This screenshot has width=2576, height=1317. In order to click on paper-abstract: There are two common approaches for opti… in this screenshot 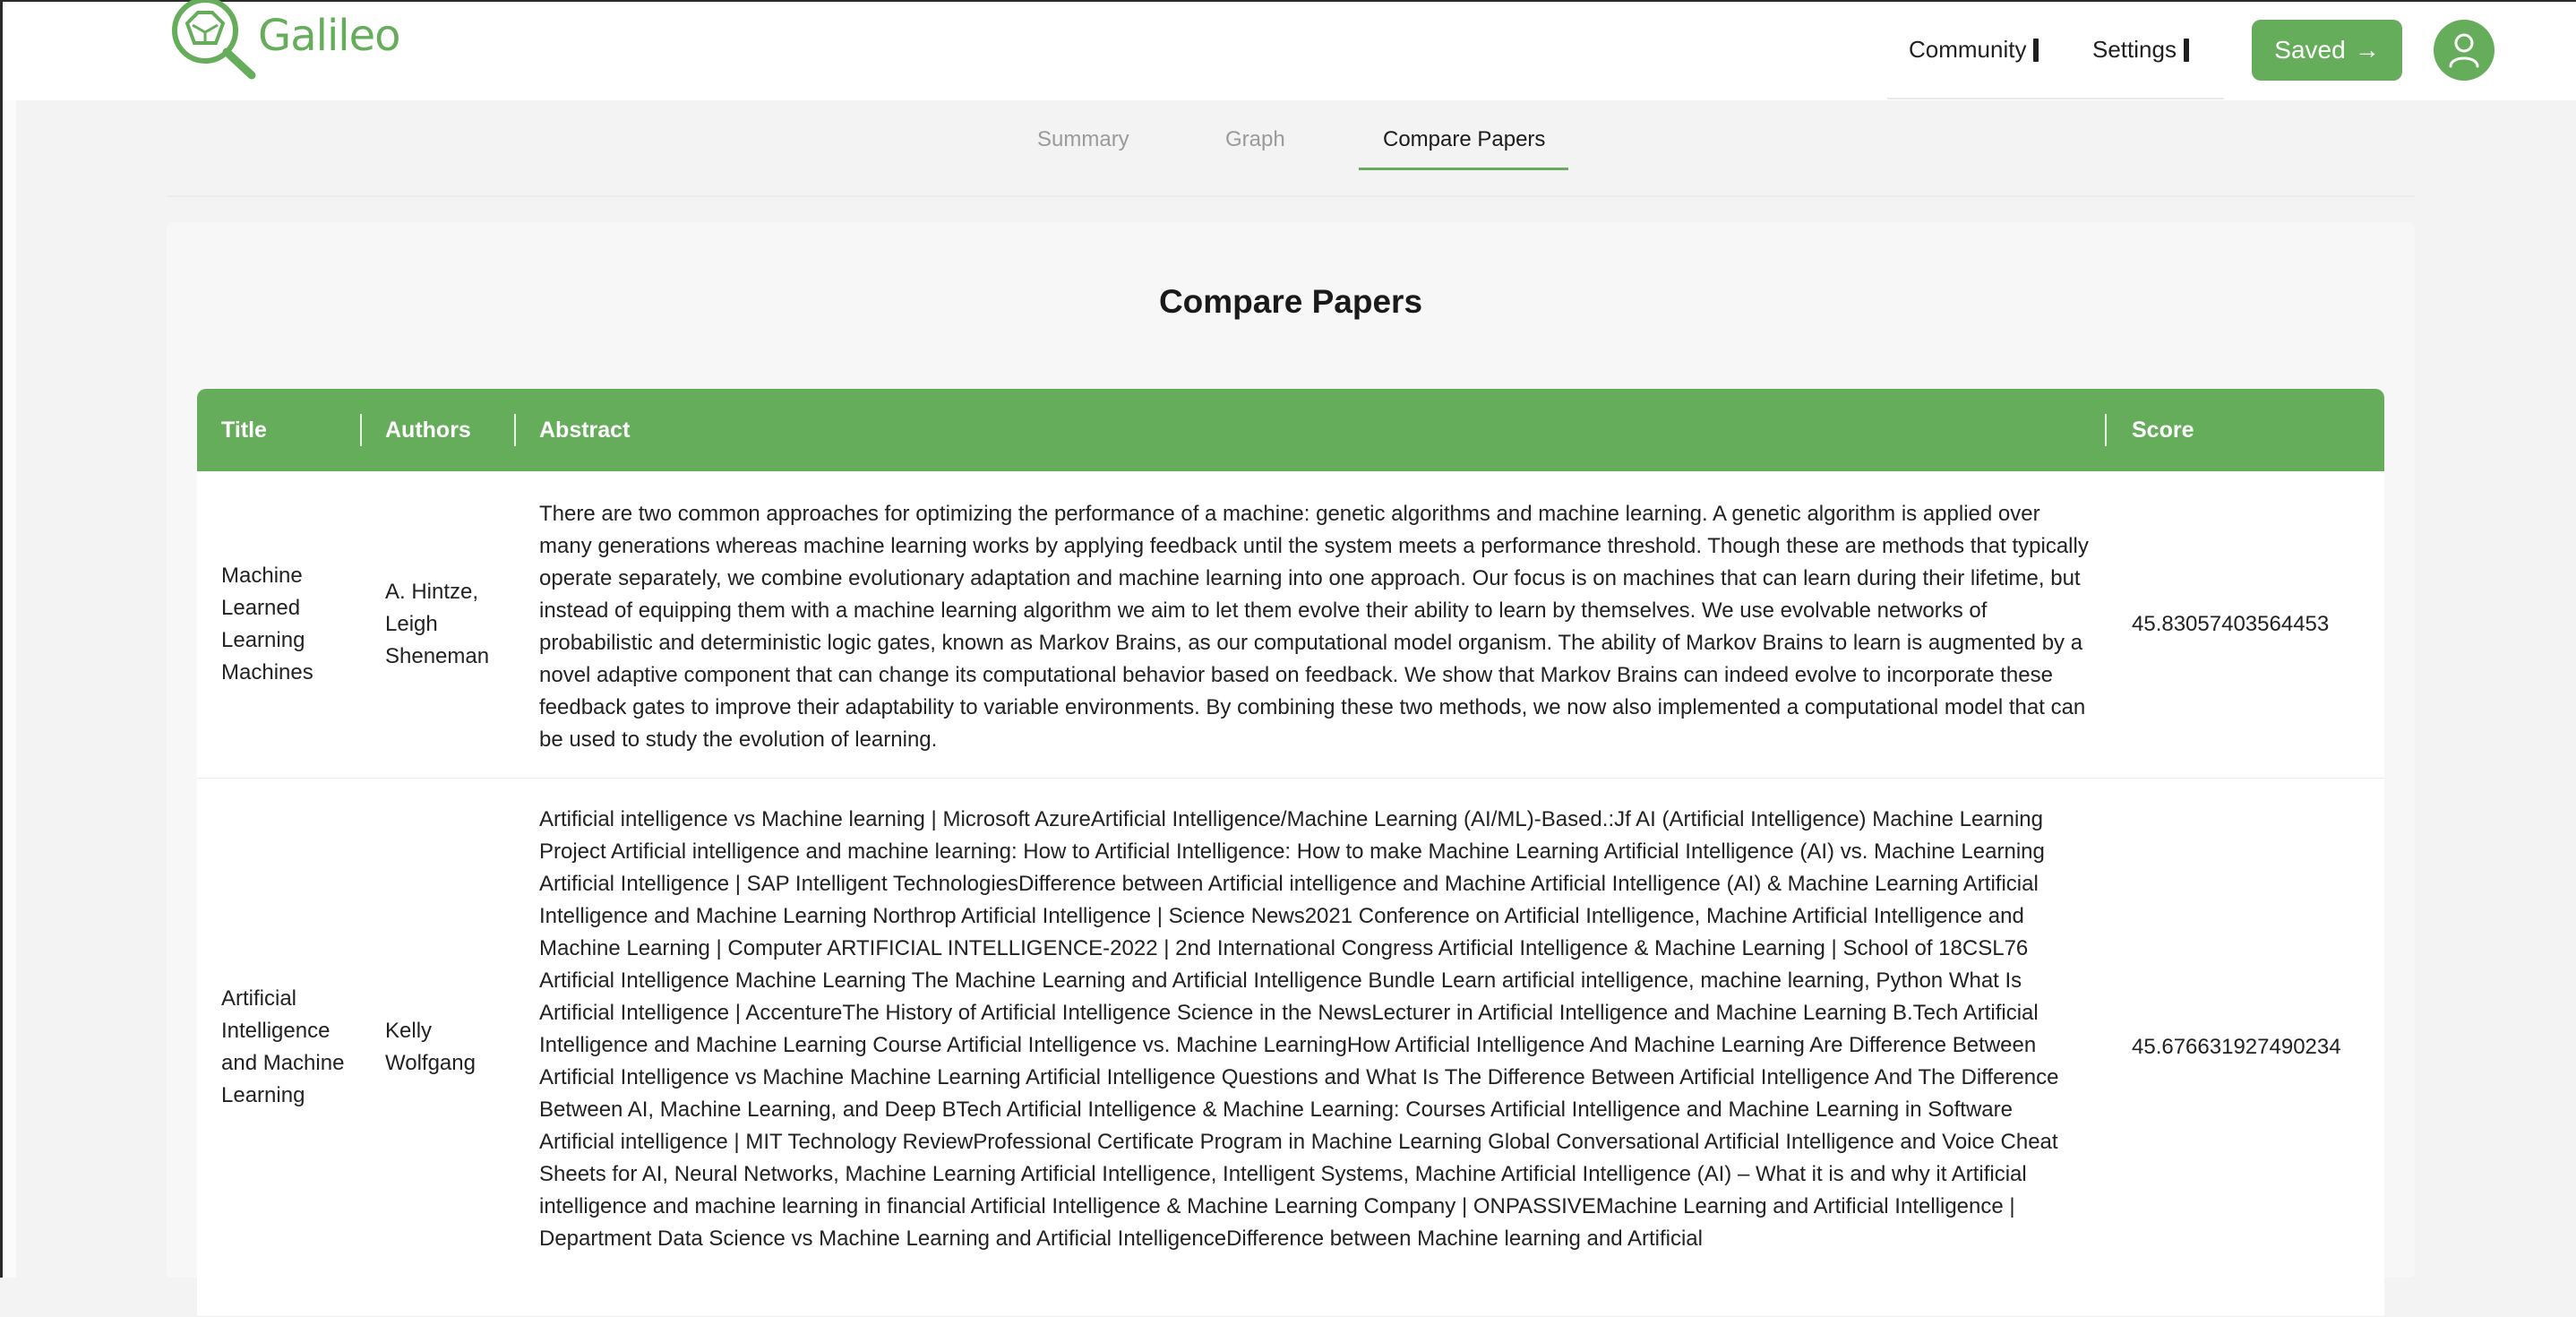, I will do `click(1314, 627)`.